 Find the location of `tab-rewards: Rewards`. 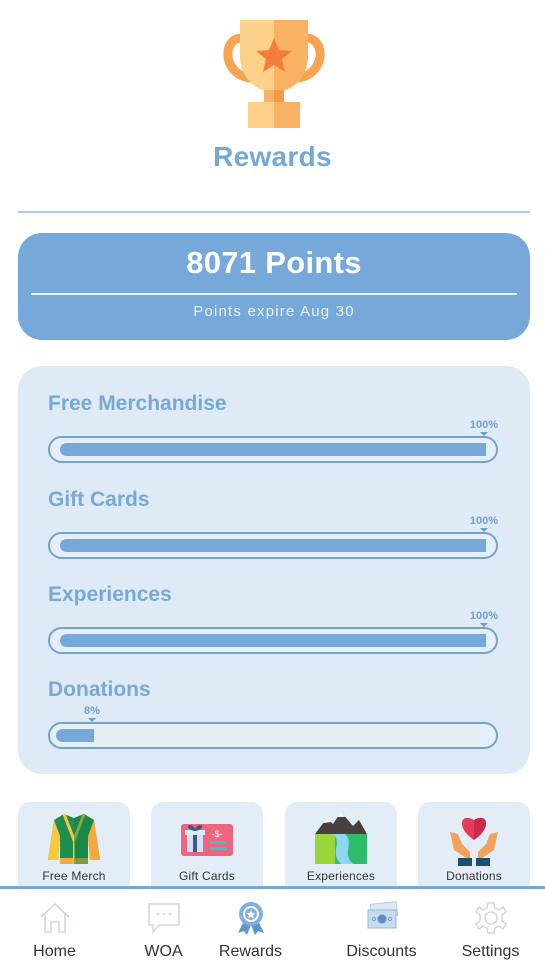

tab-rewards: Rewards is located at coordinates (250, 930).